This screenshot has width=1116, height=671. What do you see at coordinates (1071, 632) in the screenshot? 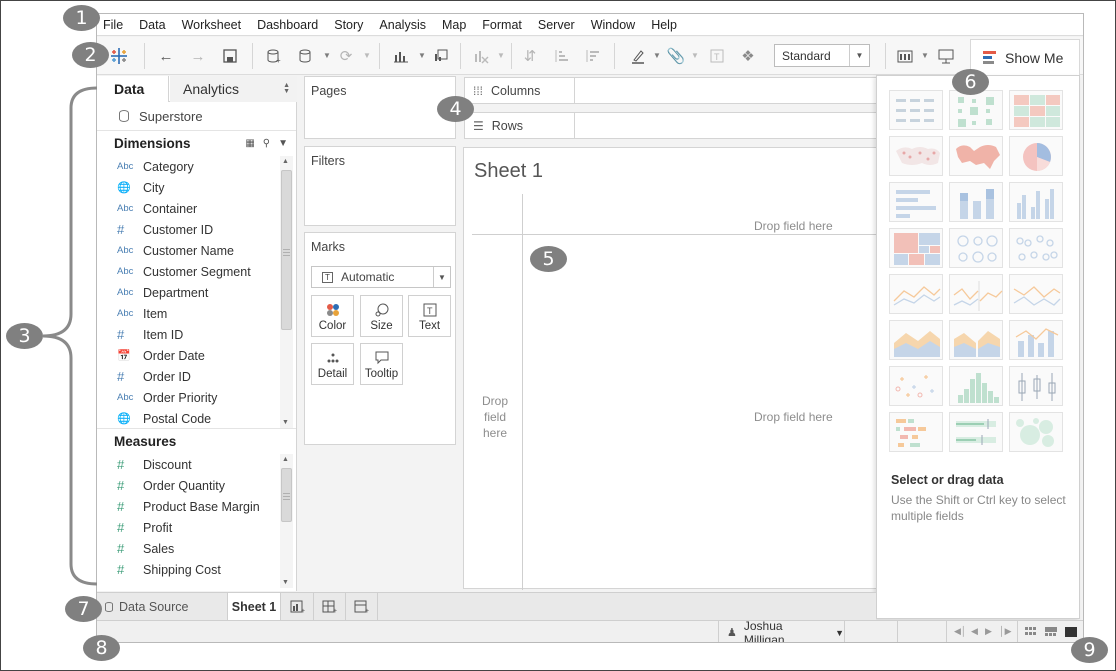
I see `tabs-view-icon` at bounding box center [1071, 632].